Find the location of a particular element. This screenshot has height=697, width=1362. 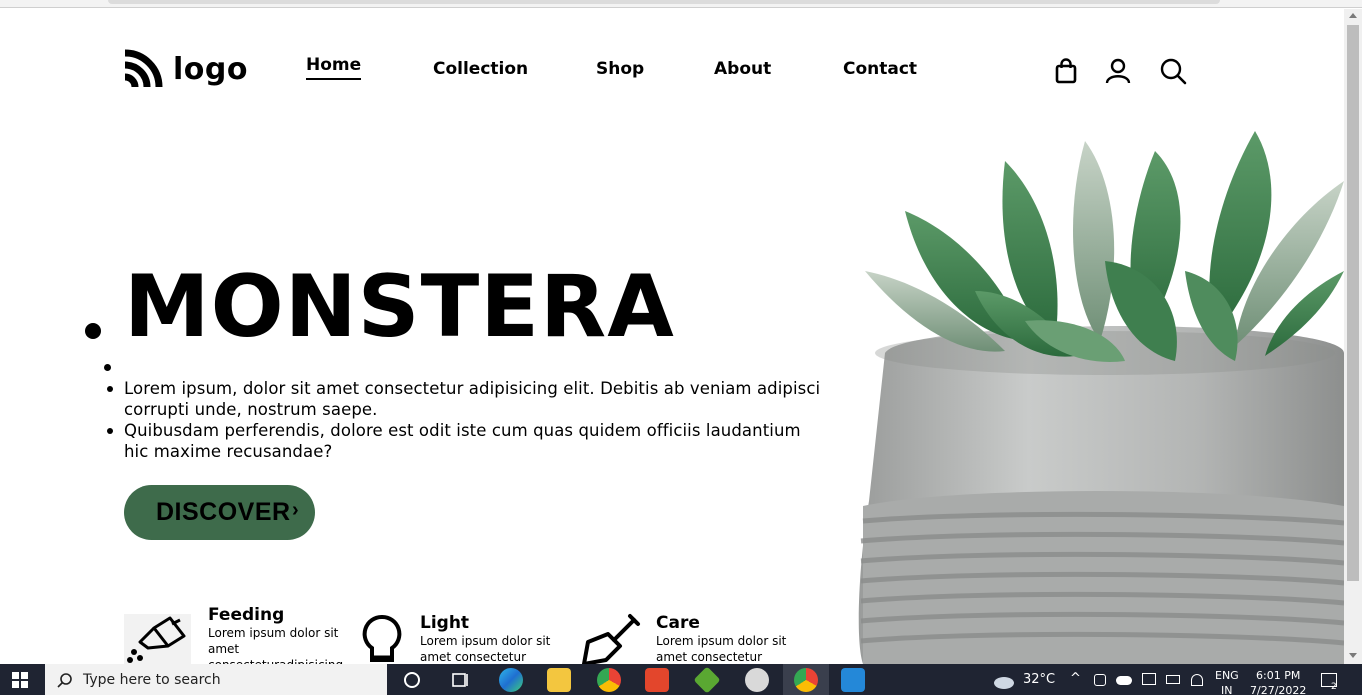

paint-icon is located at coordinates (757, 680).